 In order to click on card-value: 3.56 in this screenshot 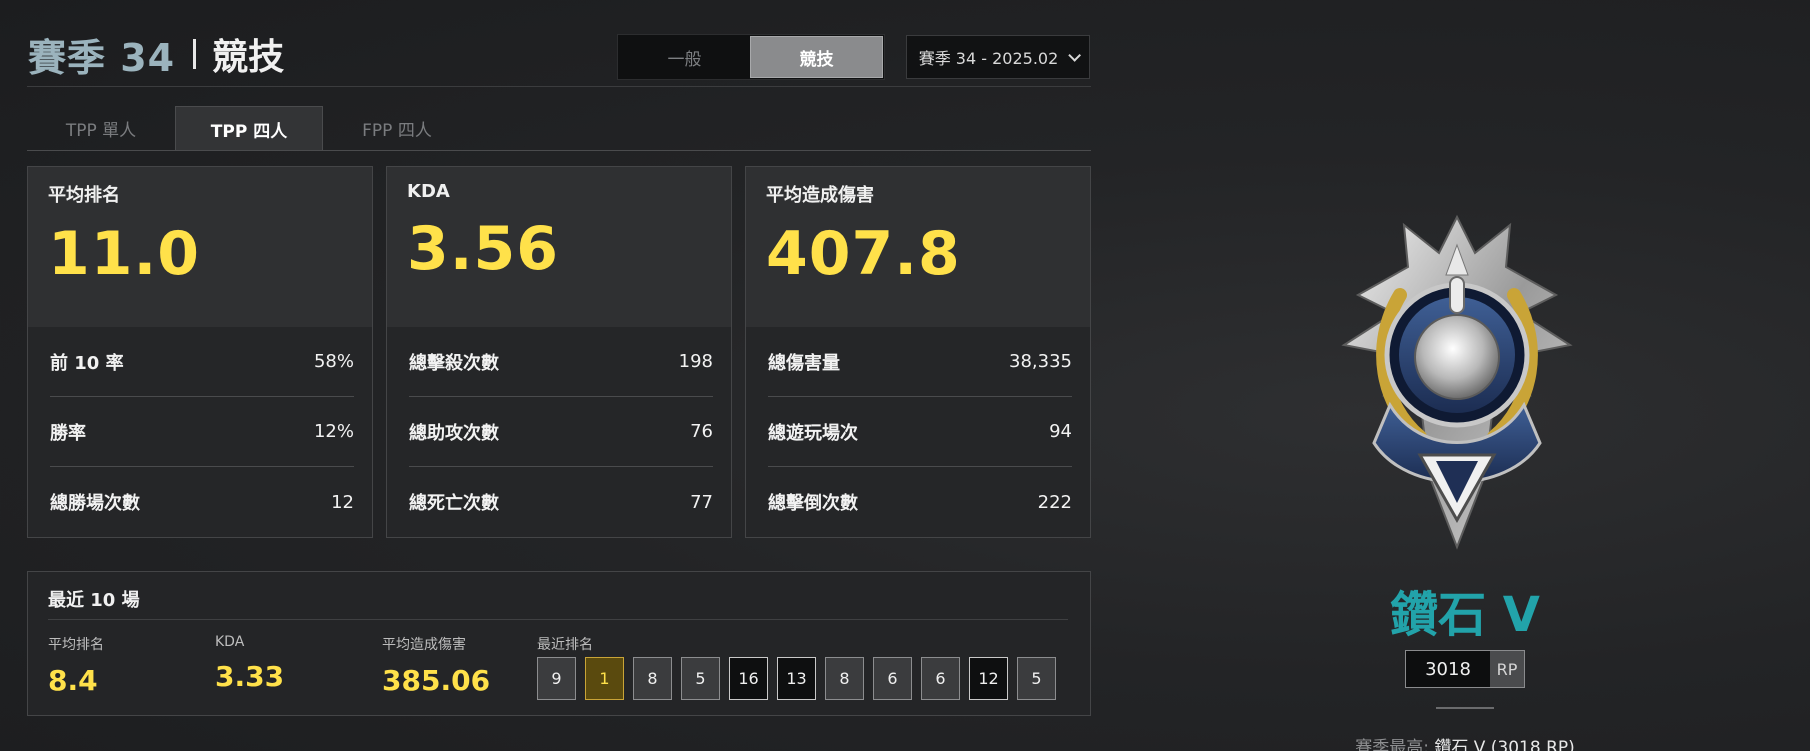, I will do `click(483, 249)`.